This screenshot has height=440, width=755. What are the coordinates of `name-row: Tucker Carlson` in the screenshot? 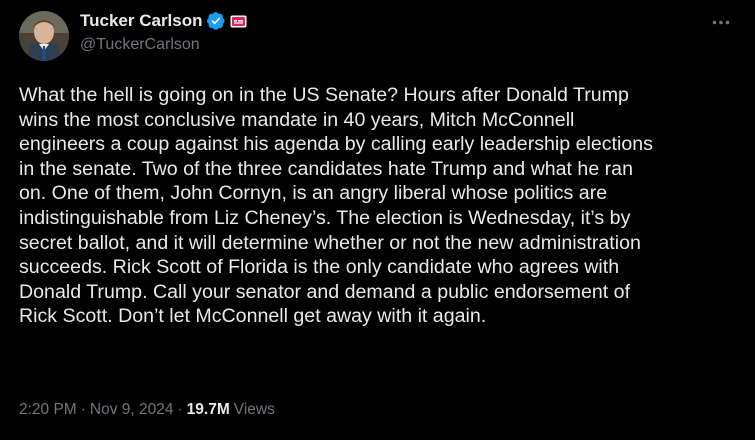 It's located at (163, 21).